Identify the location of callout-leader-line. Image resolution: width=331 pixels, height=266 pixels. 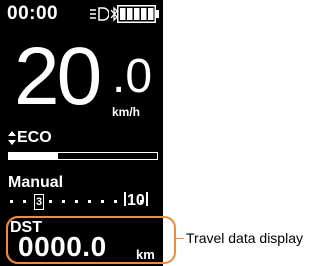
(180, 238).